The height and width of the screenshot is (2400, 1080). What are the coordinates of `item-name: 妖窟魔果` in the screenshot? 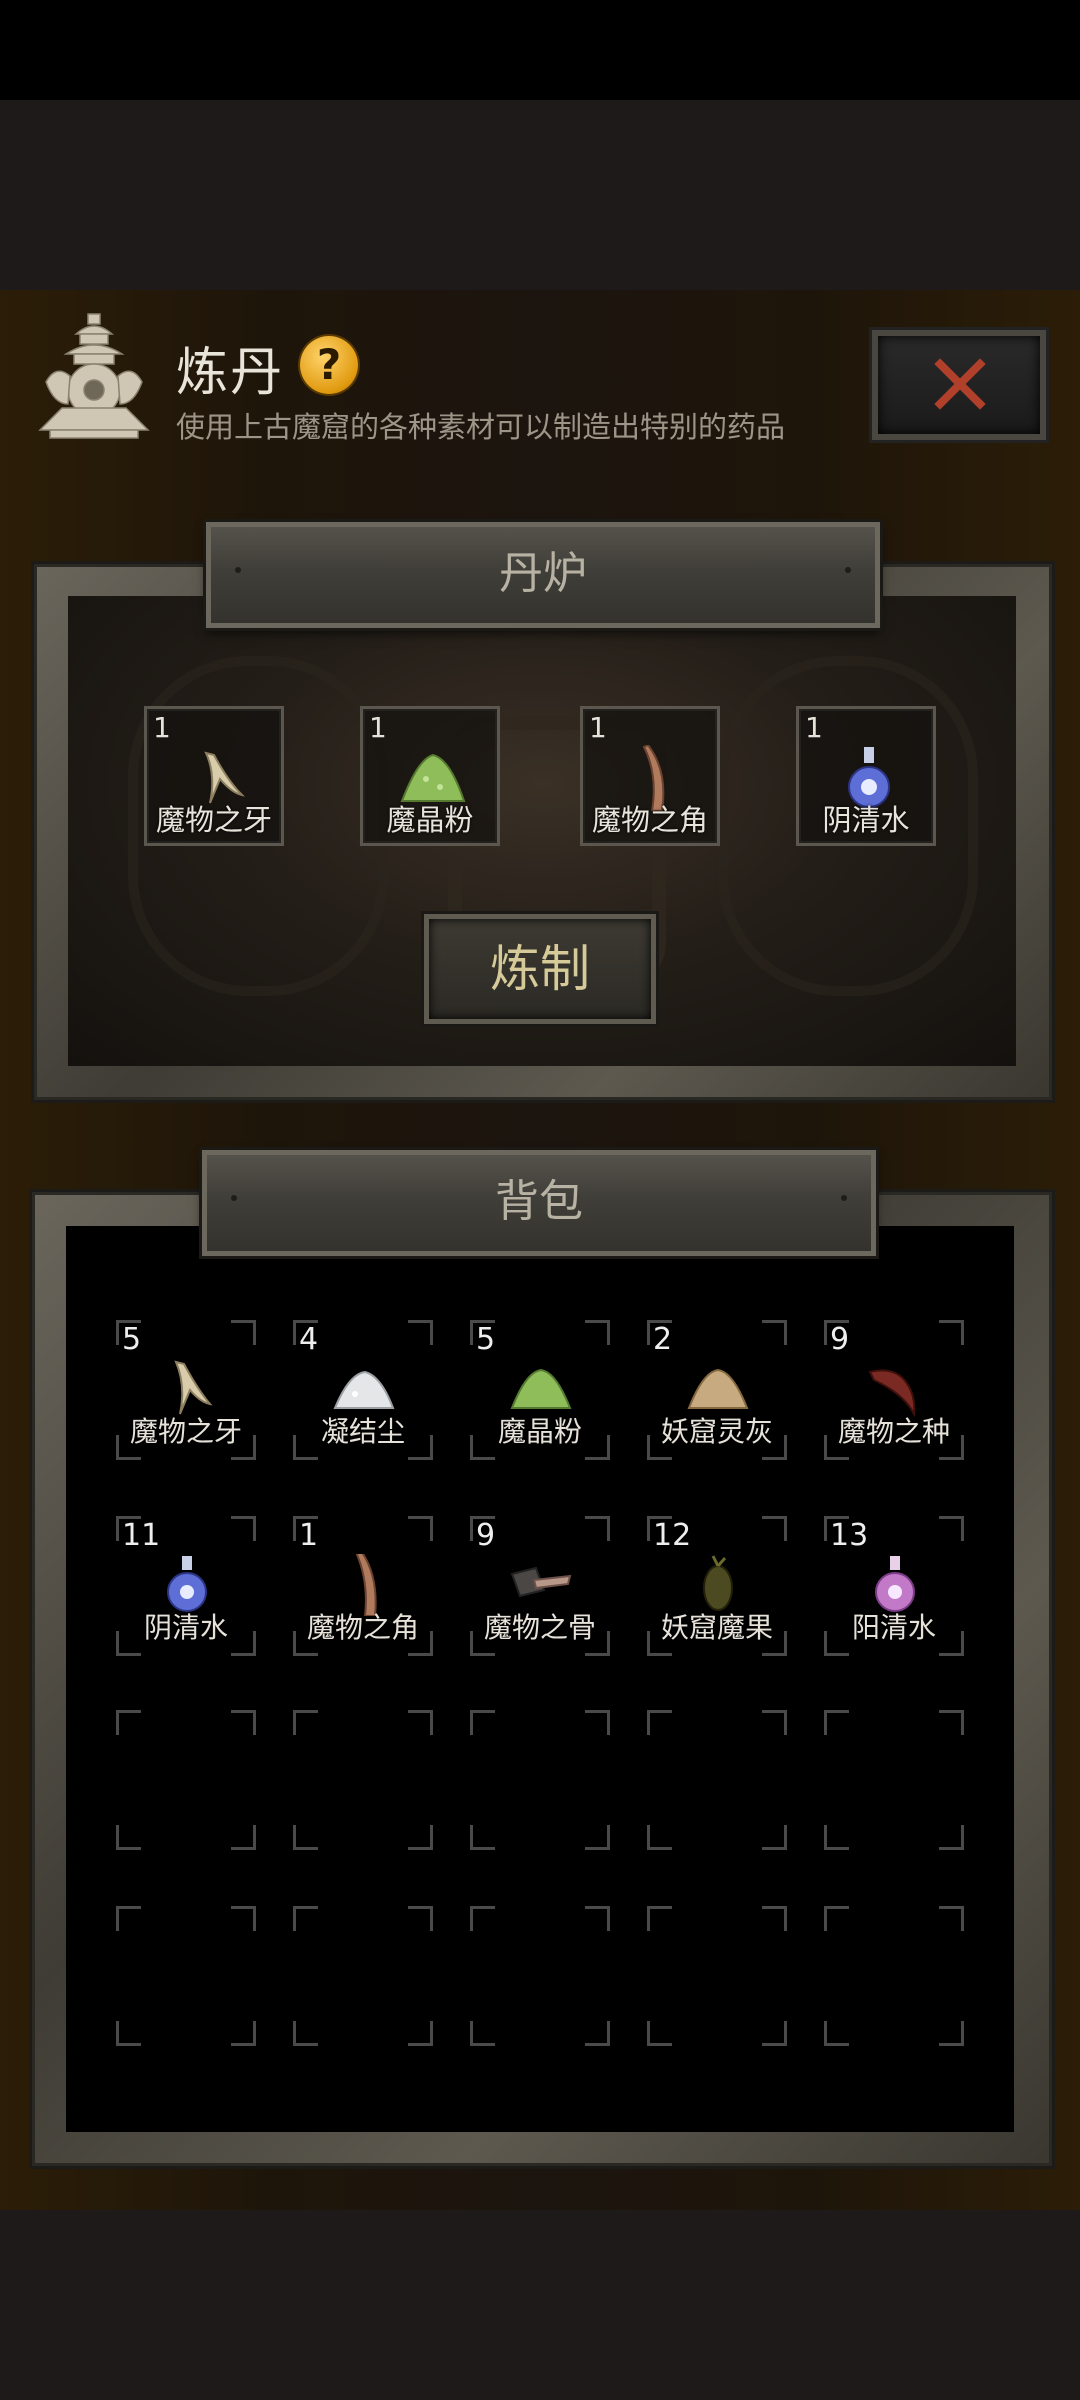 It's located at (716, 1627).